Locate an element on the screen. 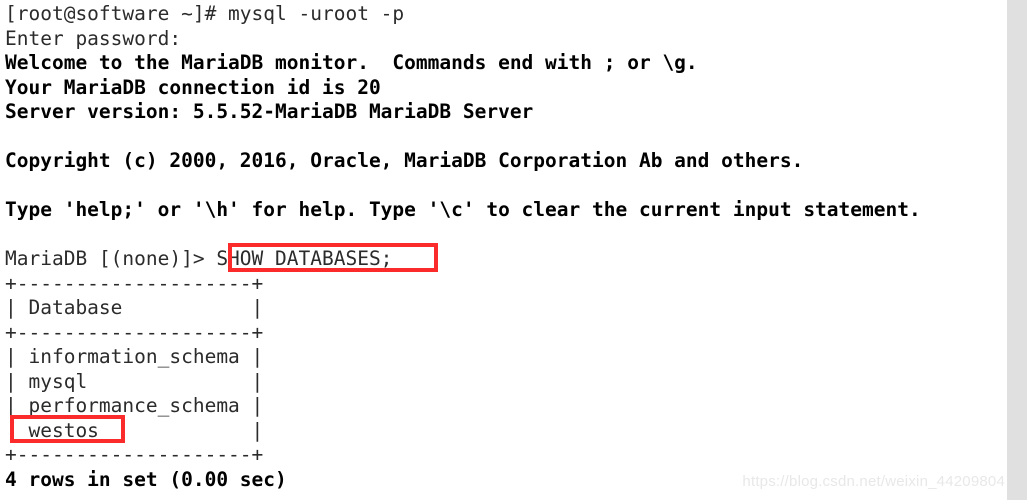 This screenshot has height=500, width=1027. terminal-line-table-header: | Database | is located at coordinates (134, 307).